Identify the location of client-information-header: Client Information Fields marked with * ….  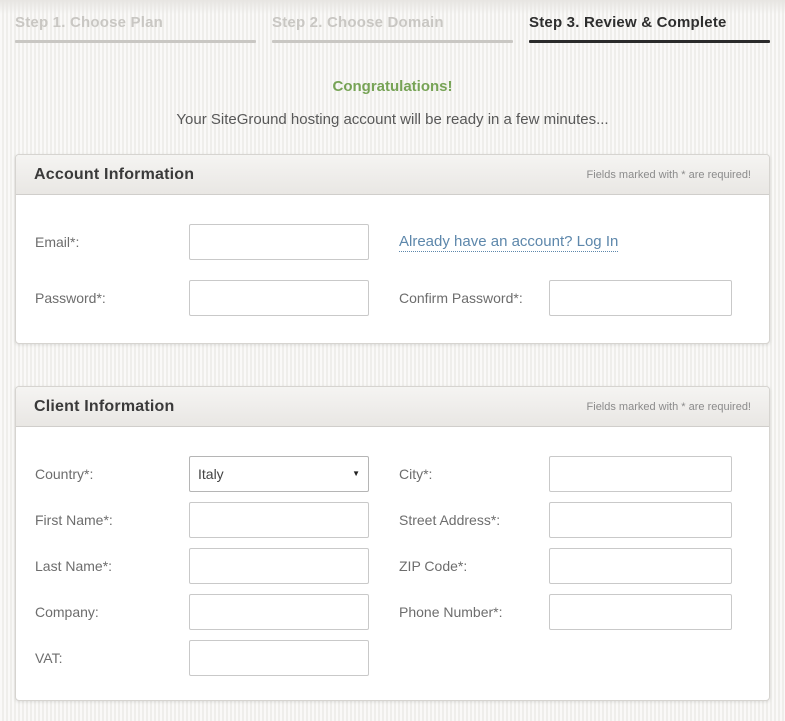
(392, 407).